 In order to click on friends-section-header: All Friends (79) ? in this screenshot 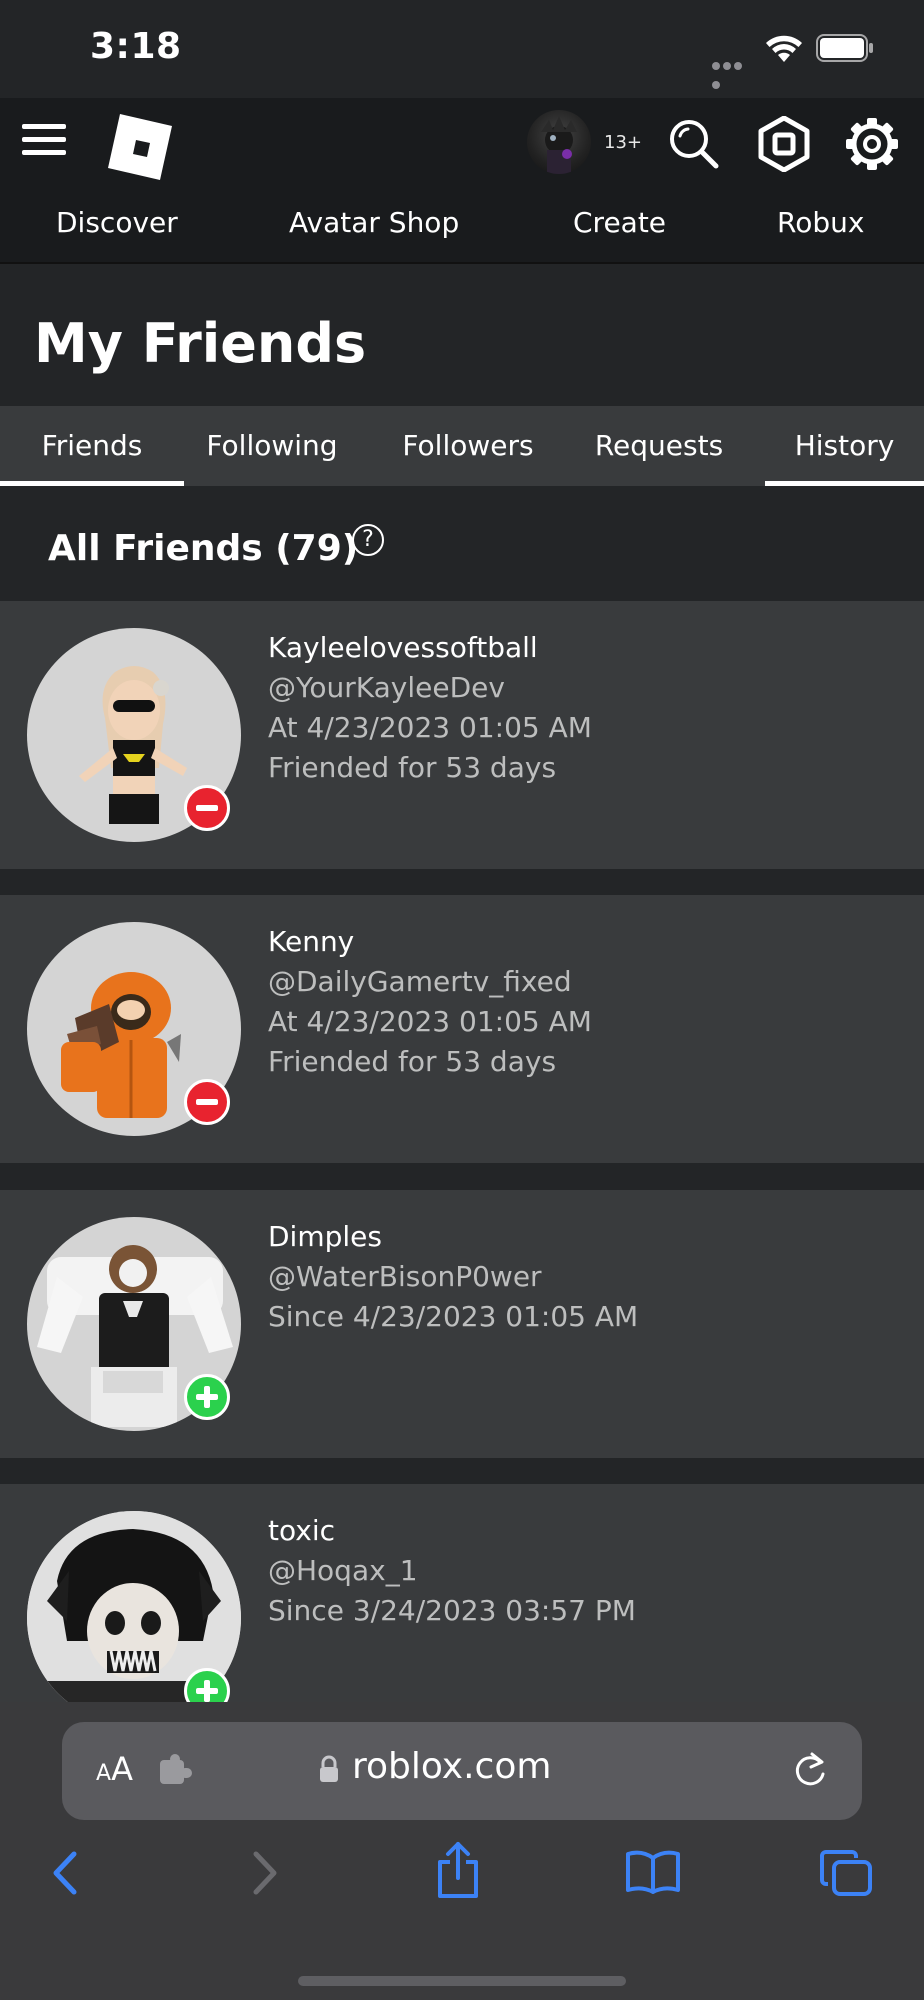, I will do `click(462, 543)`.